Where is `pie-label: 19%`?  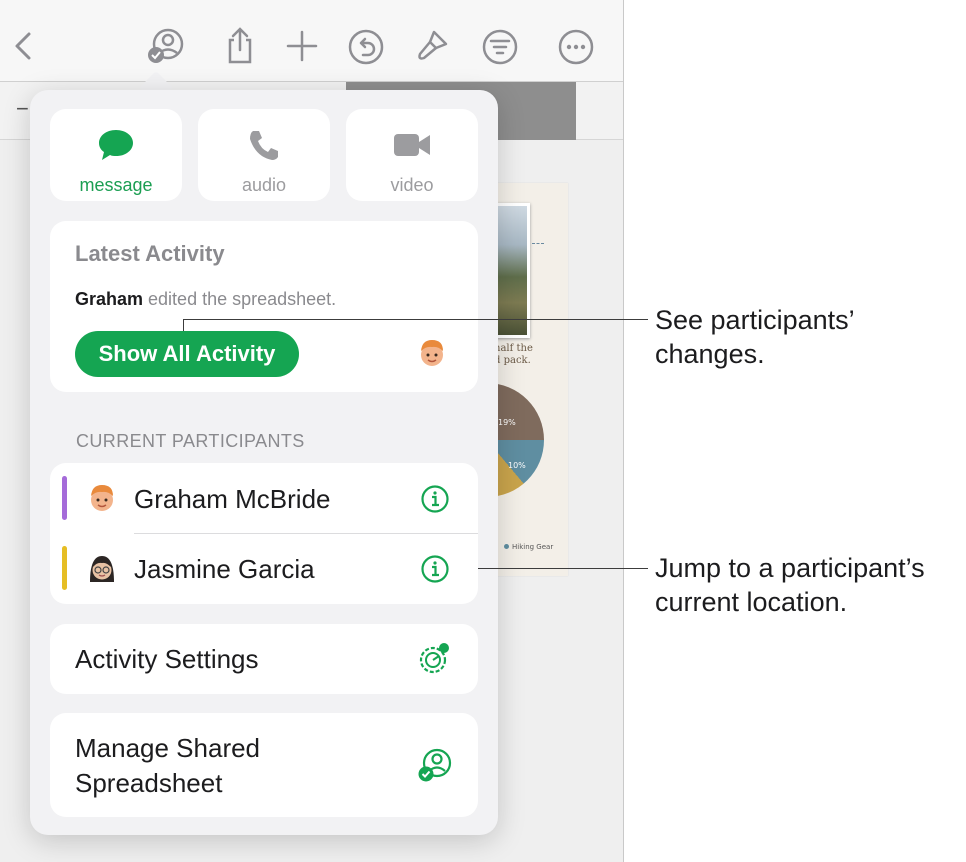
pie-label: 19% is located at coordinates (507, 422).